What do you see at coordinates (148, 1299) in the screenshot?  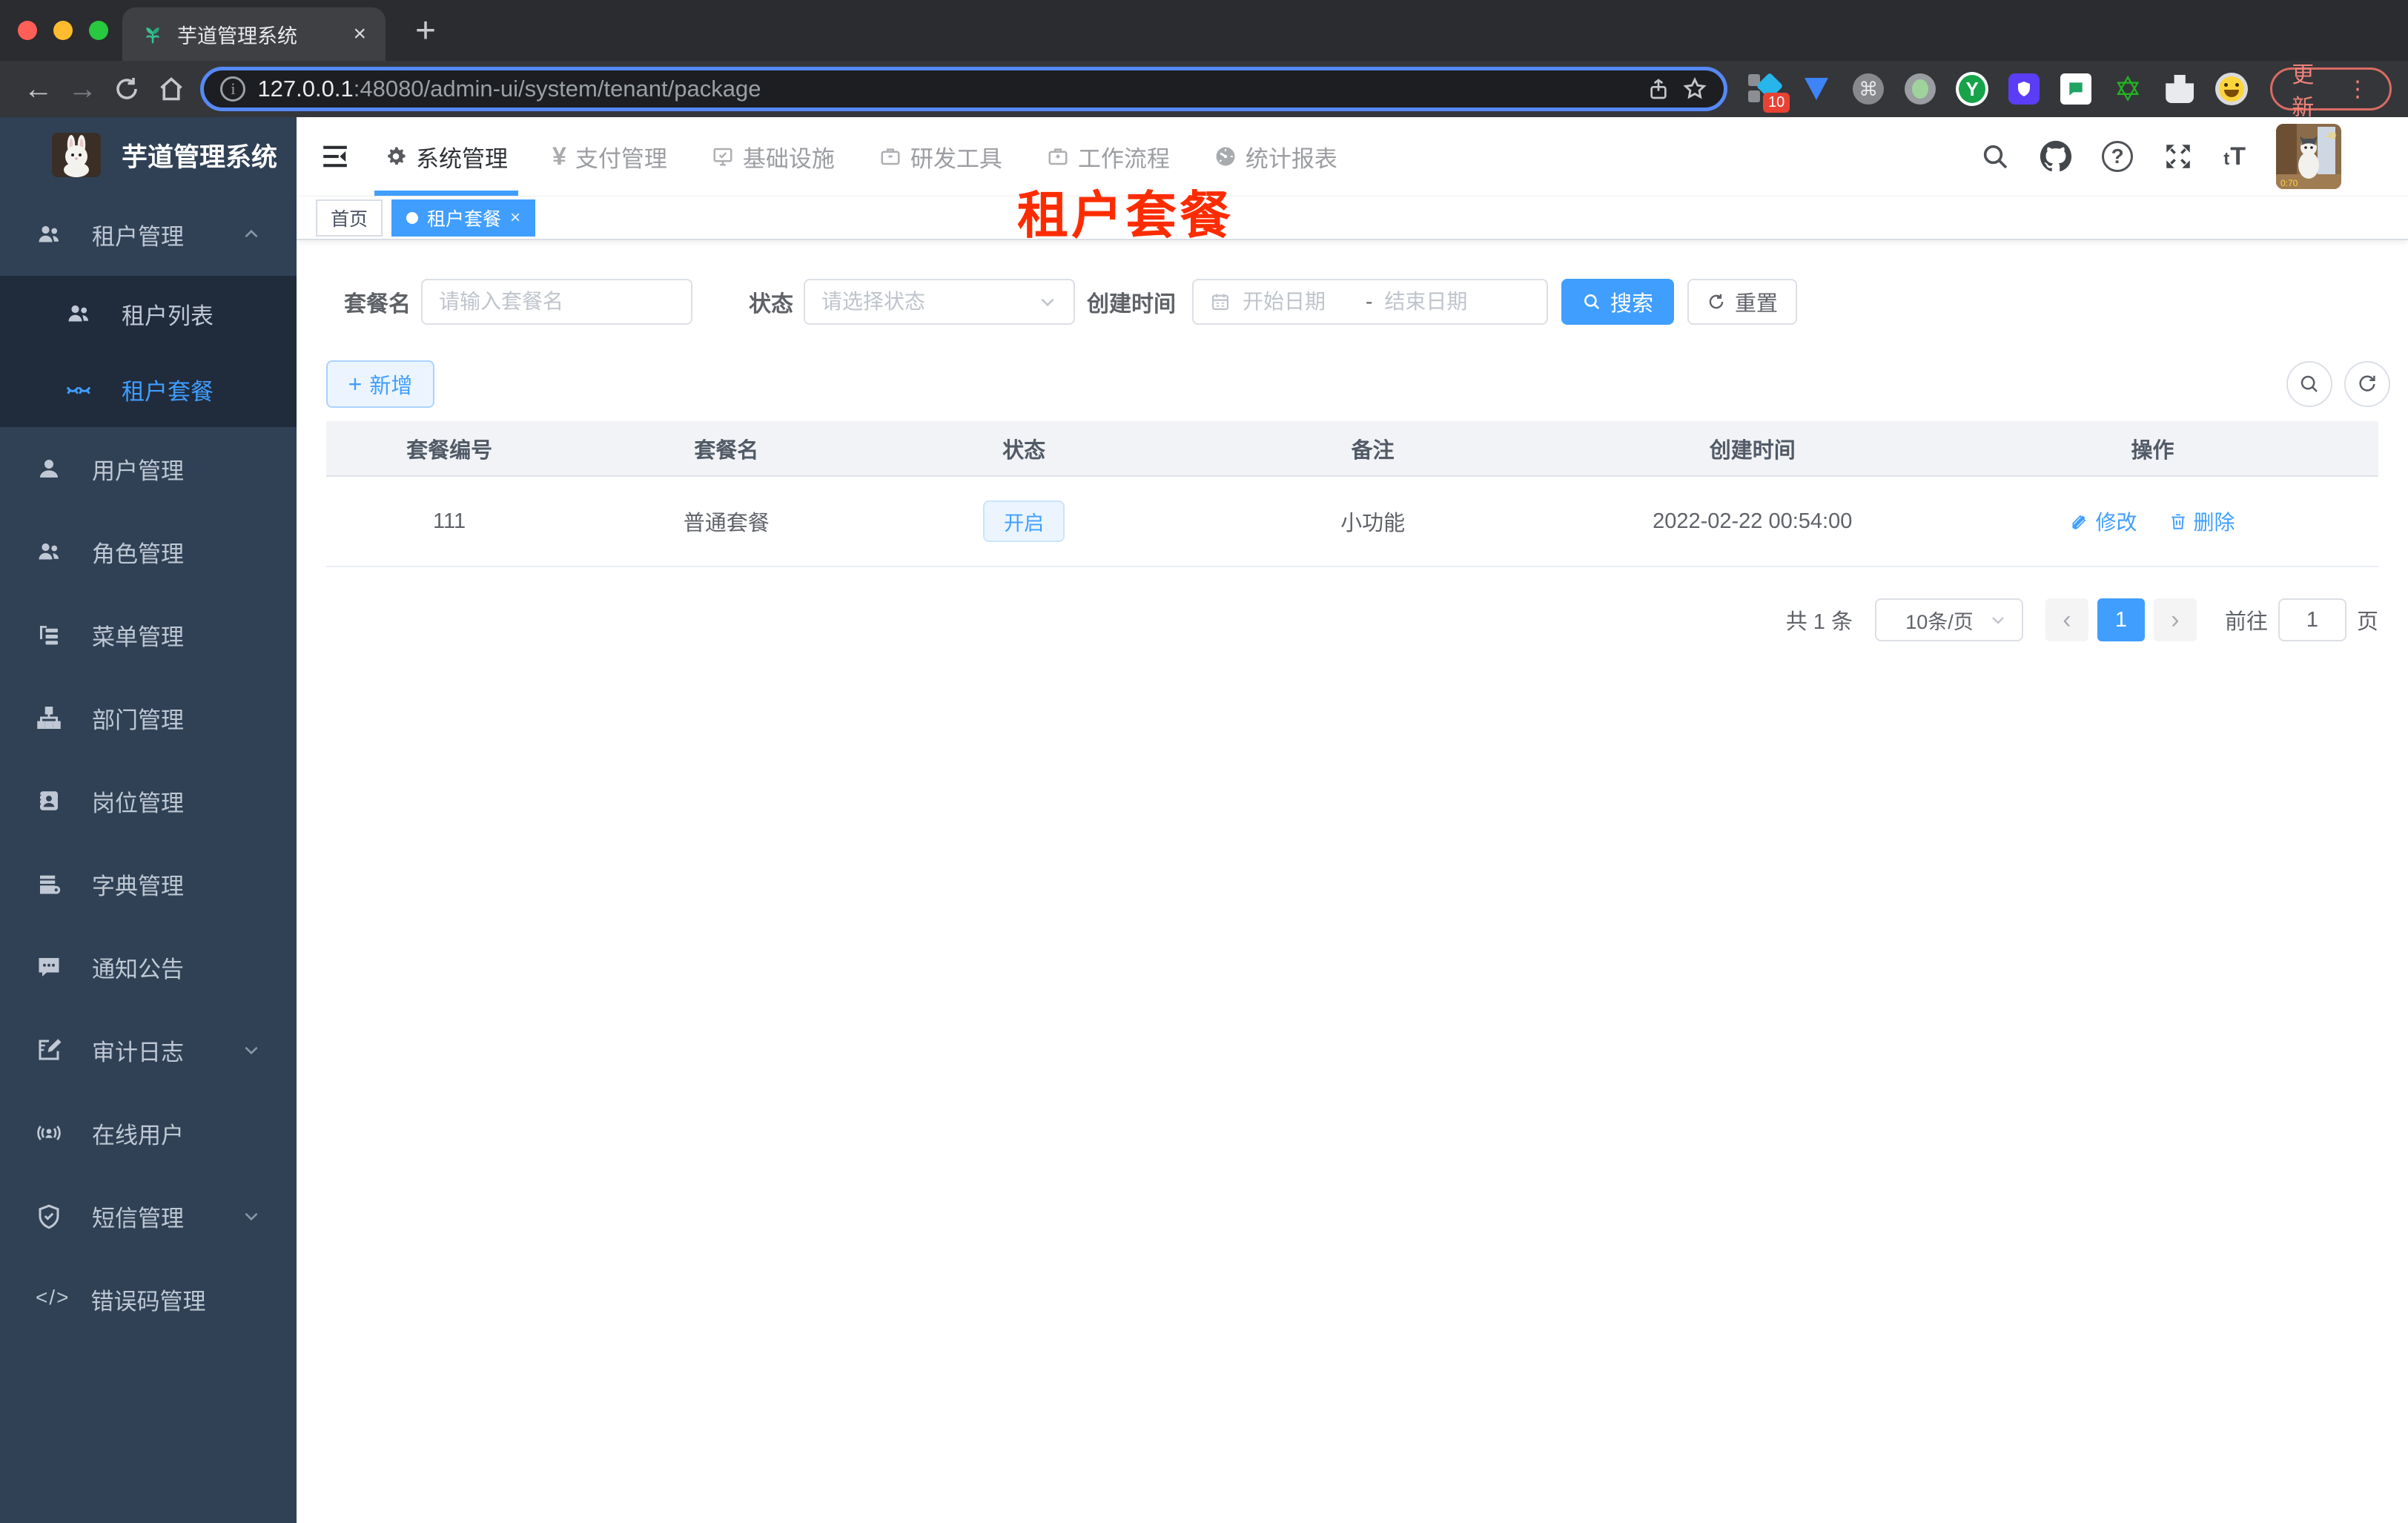 I see `sidebar-item-error-code: </> 错误码管理` at bounding box center [148, 1299].